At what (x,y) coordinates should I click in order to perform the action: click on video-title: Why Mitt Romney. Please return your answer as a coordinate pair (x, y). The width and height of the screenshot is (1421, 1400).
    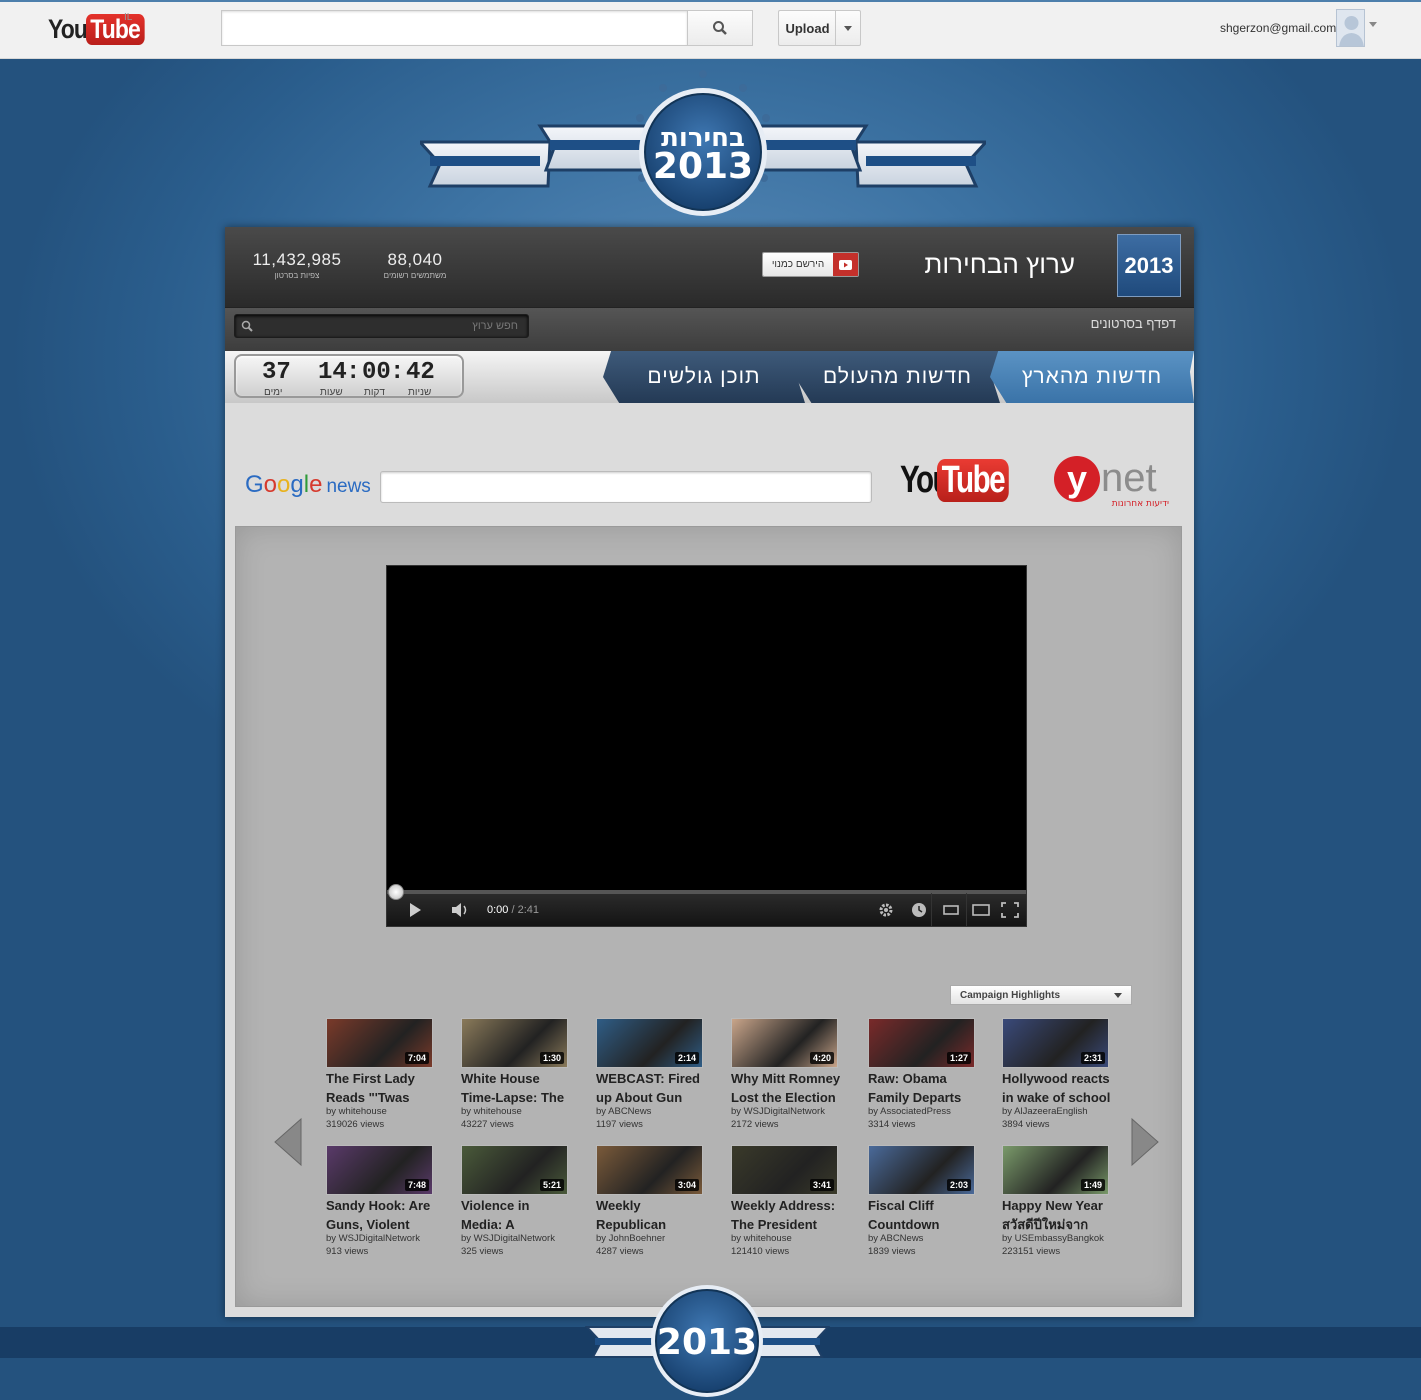
    Looking at the image, I should click on (790, 1078).